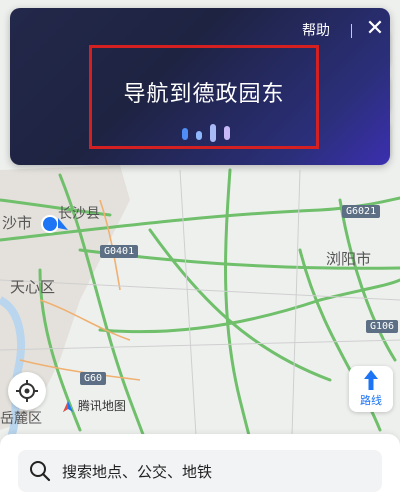 This screenshot has height=502, width=400. What do you see at coordinates (204, 94) in the screenshot?
I see `voice-command-text: 导航到德政园东` at bounding box center [204, 94].